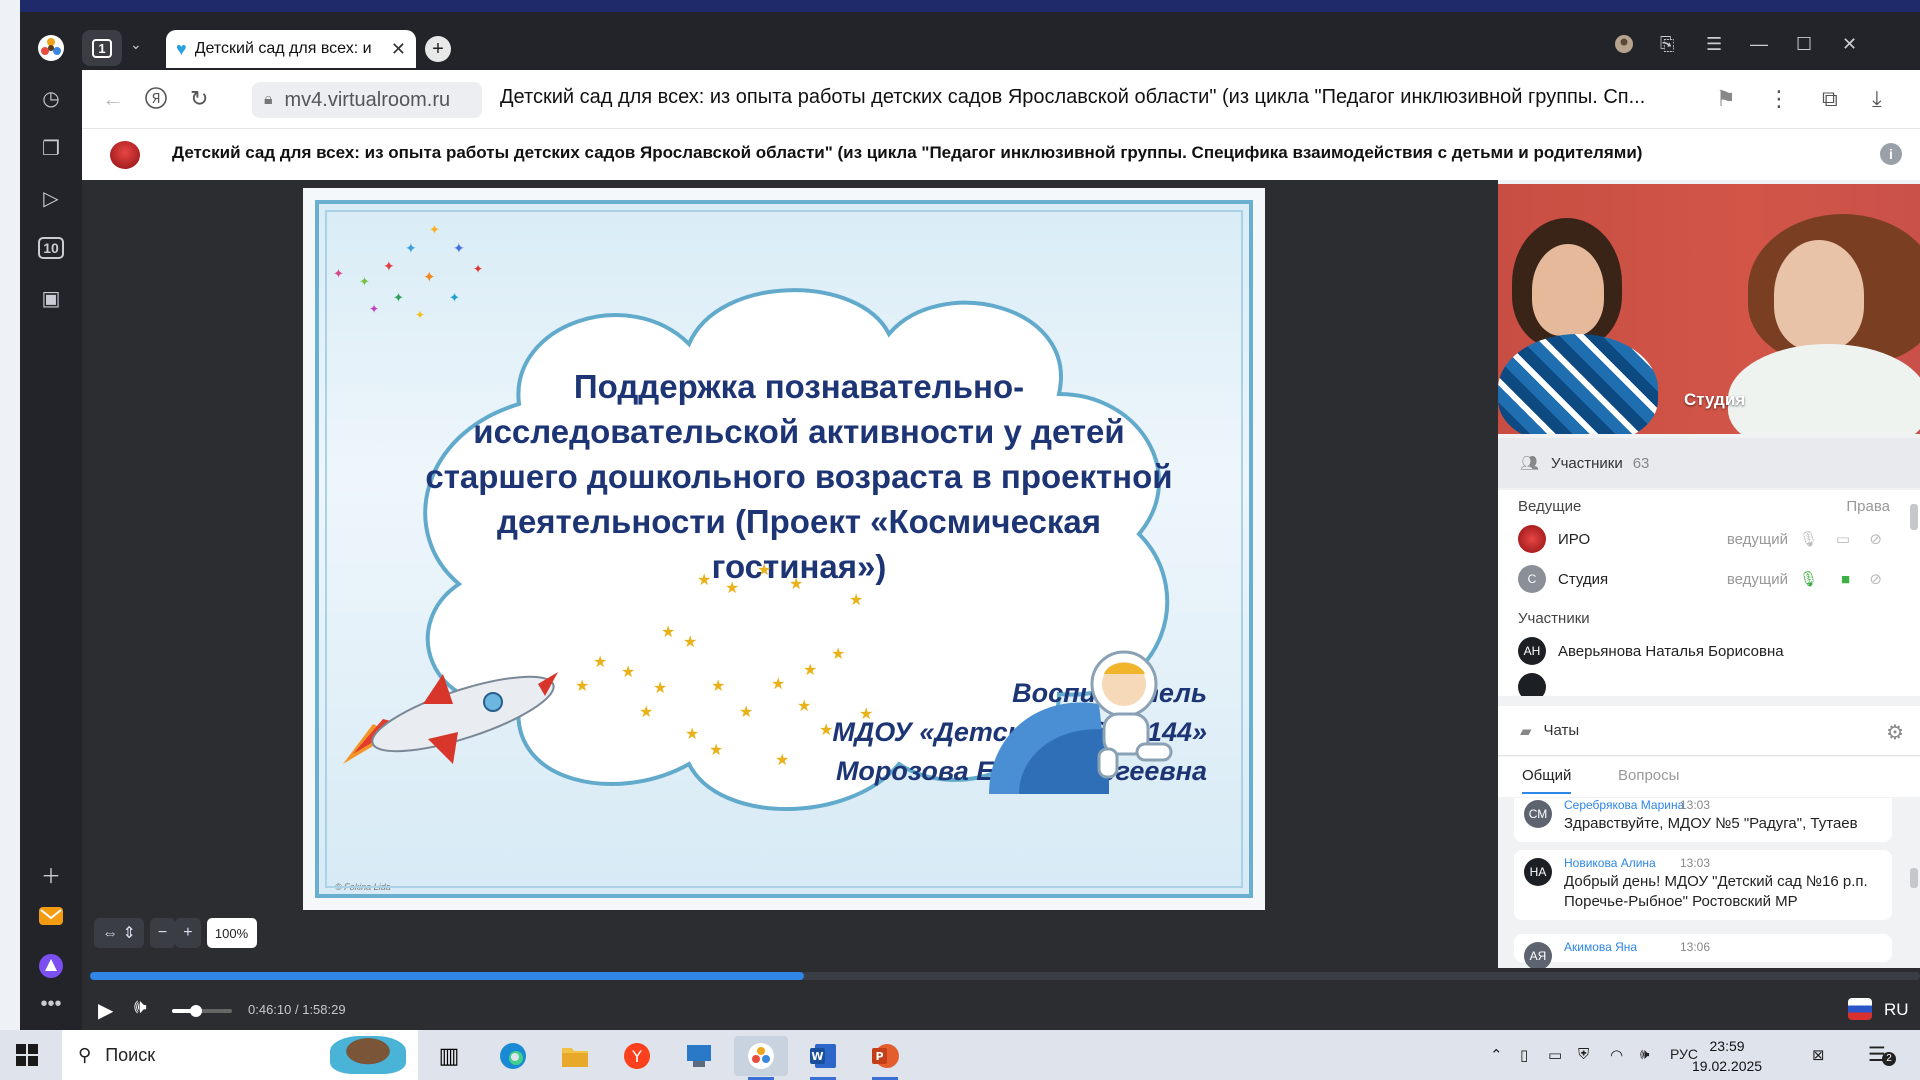 This screenshot has width=1920, height=1080. Describe the element at coordinates (1914, 517) in the screenshot. I see `participants-scrollbar` at that location.